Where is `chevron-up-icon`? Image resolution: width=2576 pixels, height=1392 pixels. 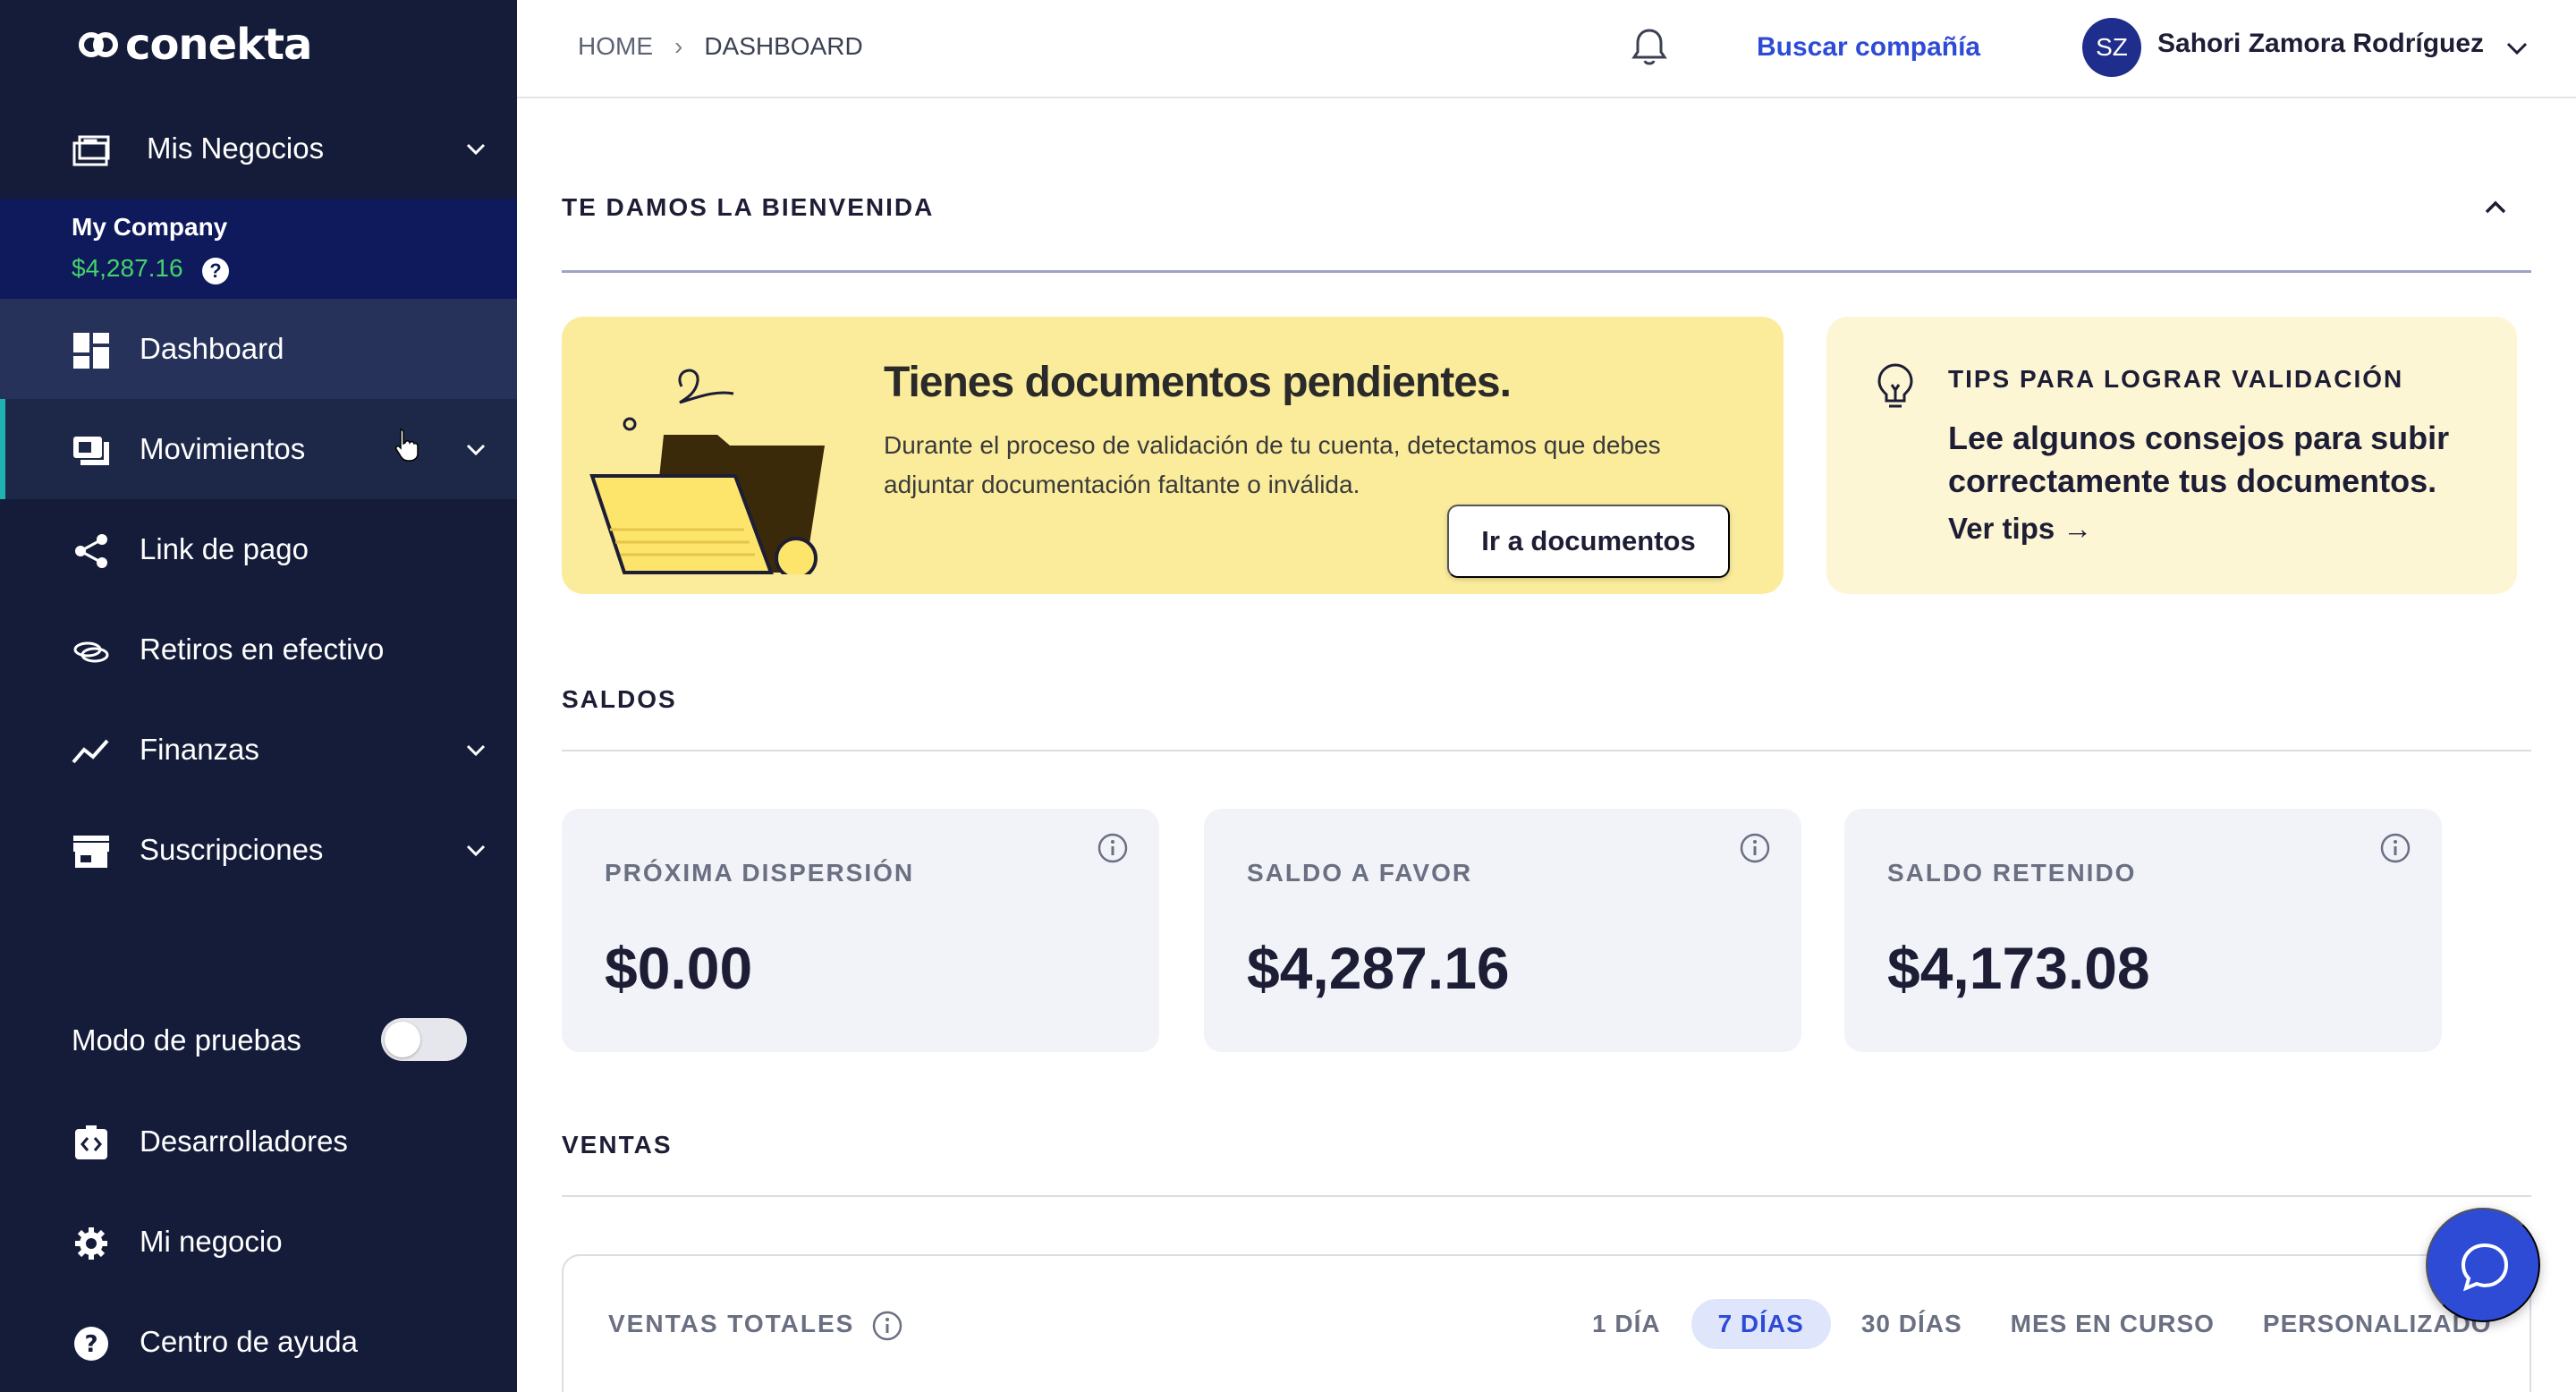 chevron-up-icon is located at coordinates (2495, 207).